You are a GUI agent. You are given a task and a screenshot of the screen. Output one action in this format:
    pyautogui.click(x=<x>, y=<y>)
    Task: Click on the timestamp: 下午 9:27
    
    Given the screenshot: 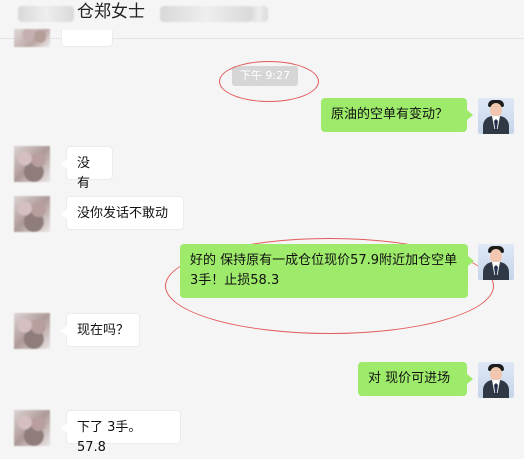 What is the action you would take?
    pyautogui.click(x=265, y=76)
    